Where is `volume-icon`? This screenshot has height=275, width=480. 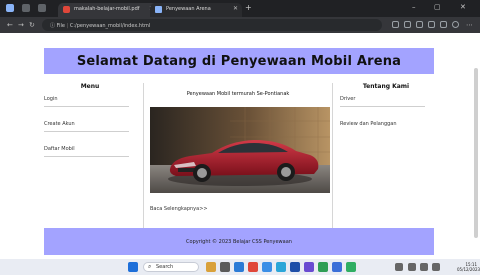 volume-icon is located at coordinates (424, 267).